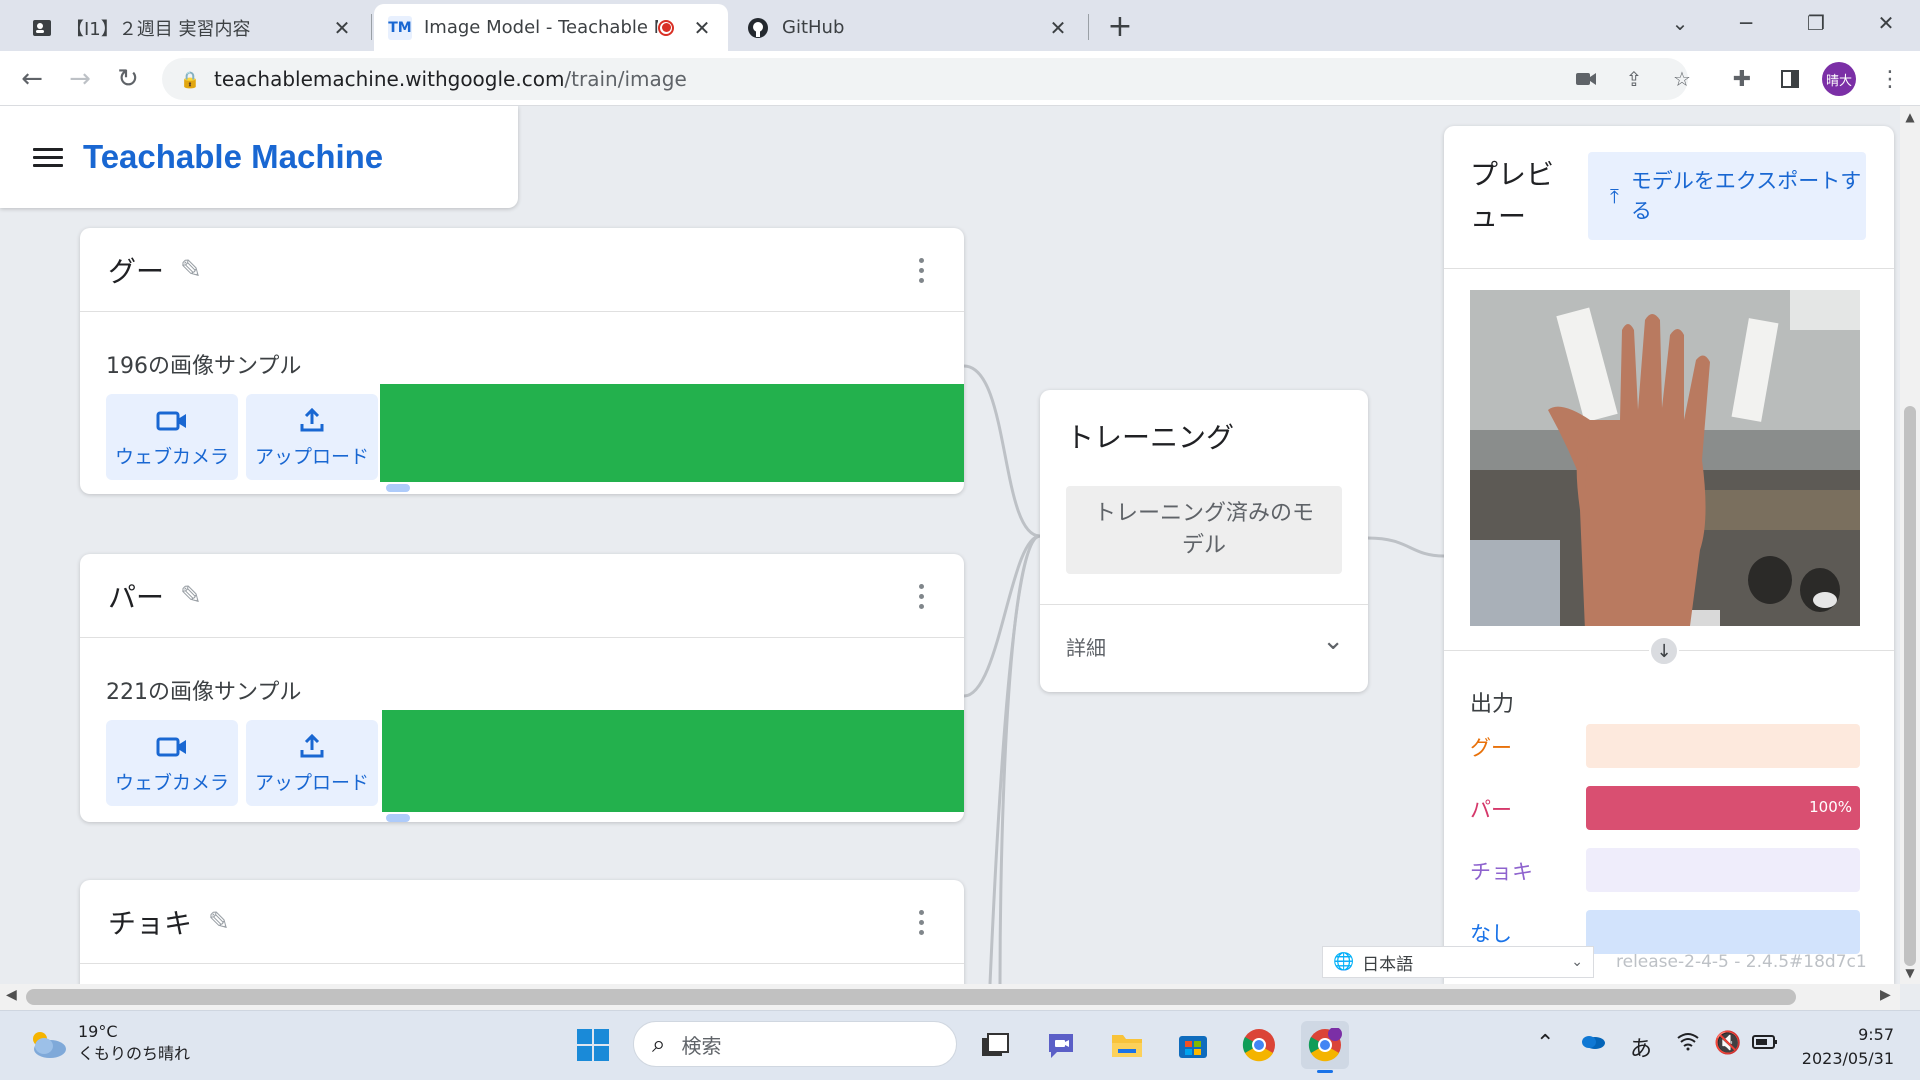 The image size is (1920, 1080). What do you see at coordinates (1641, 1047) in the screenshot?
I see `ime-indicator: あ` at bounding box center [1641, 1047].